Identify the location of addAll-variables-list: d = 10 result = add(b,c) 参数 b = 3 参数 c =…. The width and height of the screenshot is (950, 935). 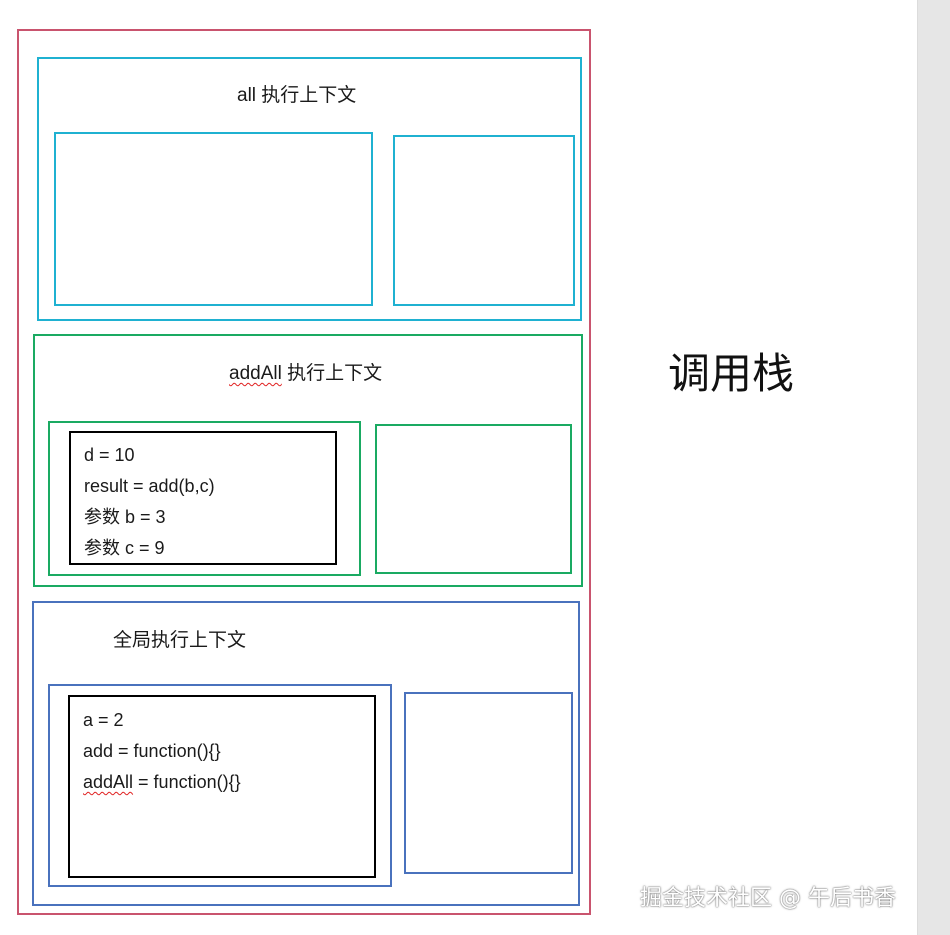
(149, 502).